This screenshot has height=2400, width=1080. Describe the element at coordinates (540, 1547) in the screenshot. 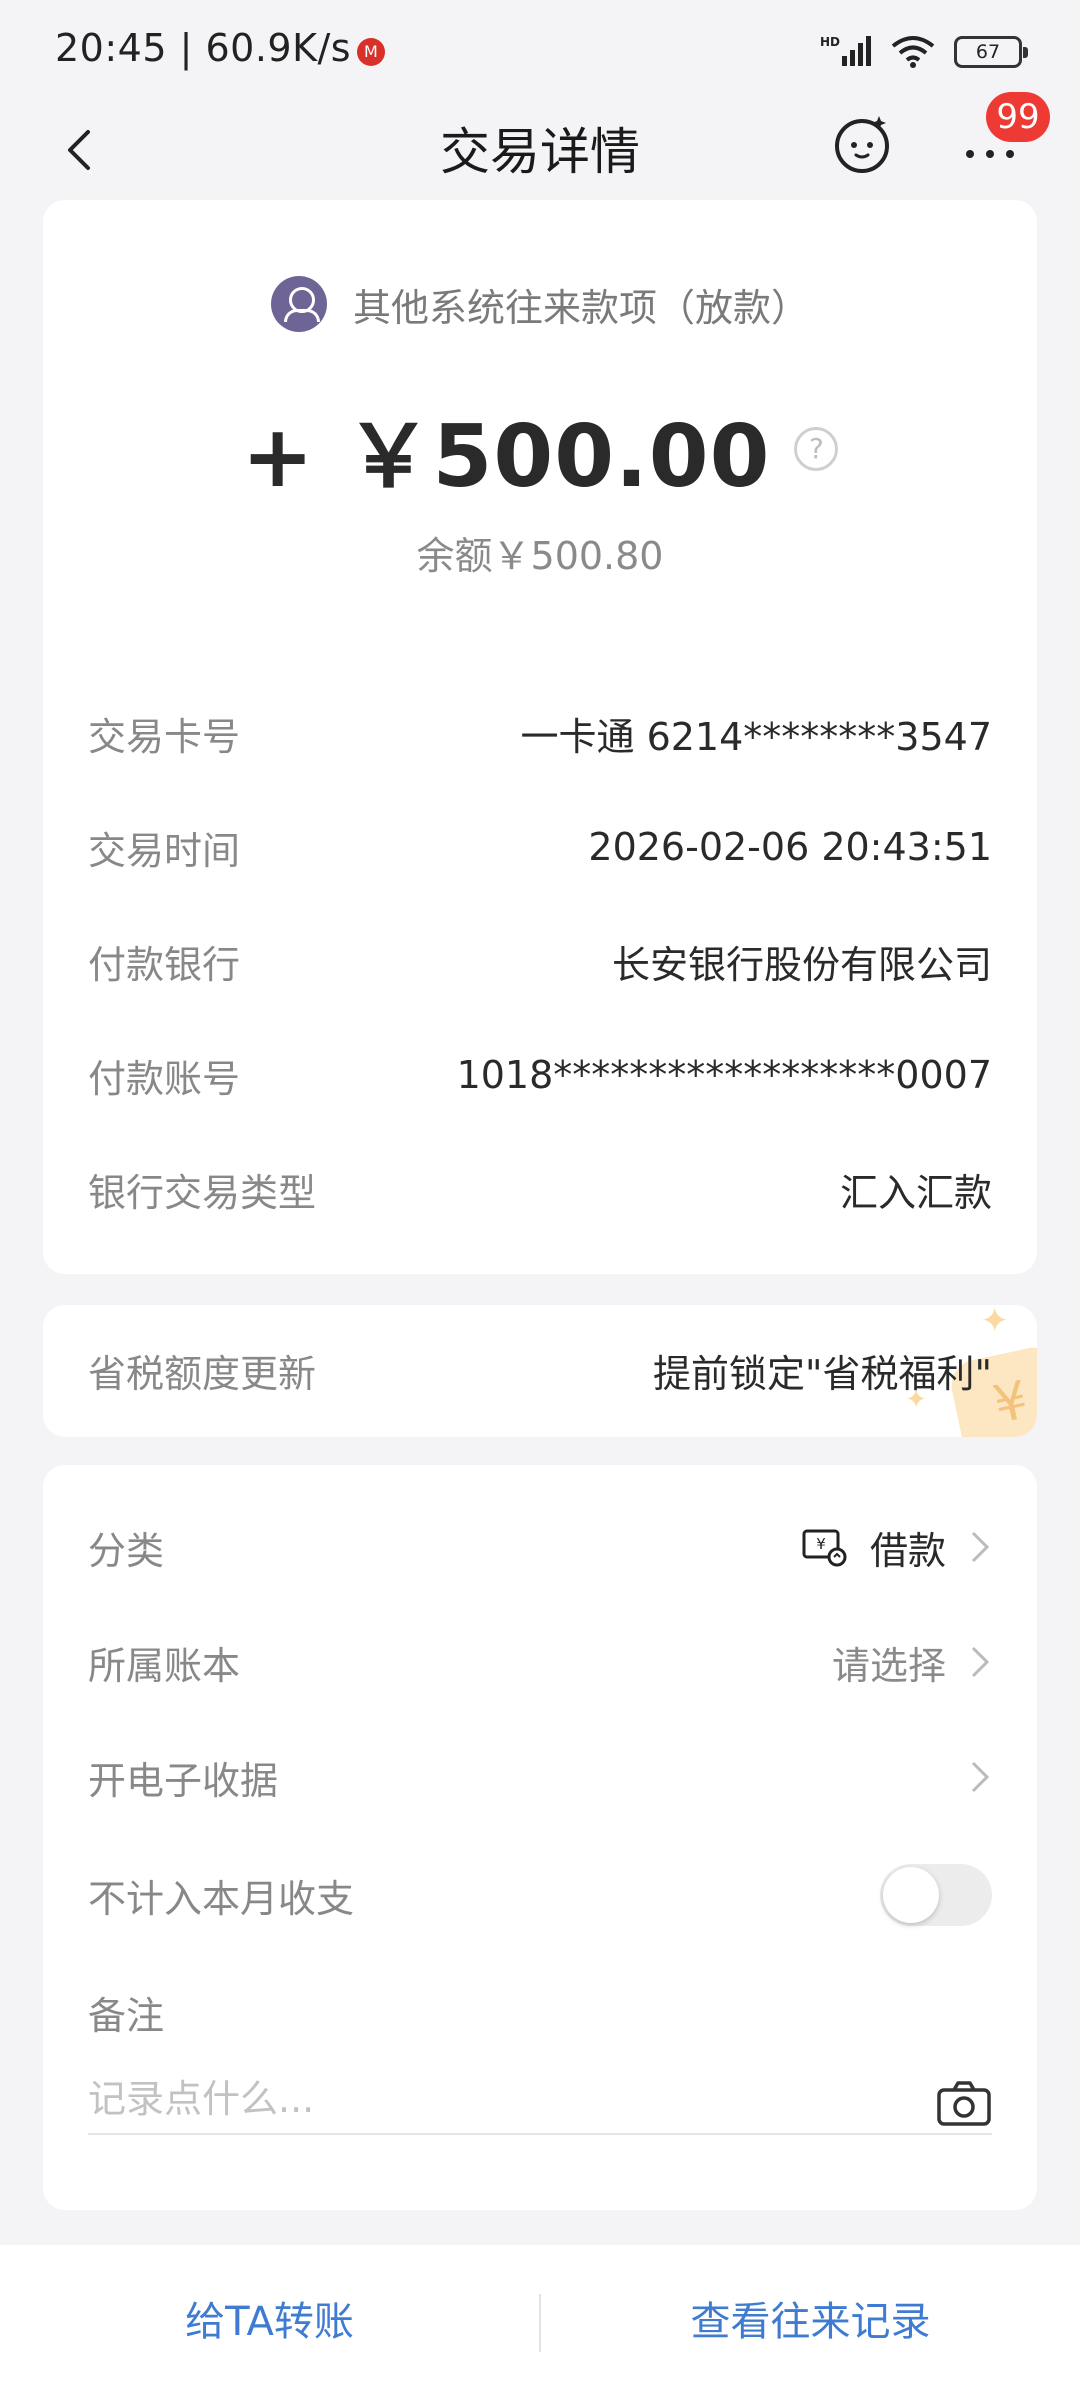

I see `category-row: 分类 ¥ 借款` at that location.